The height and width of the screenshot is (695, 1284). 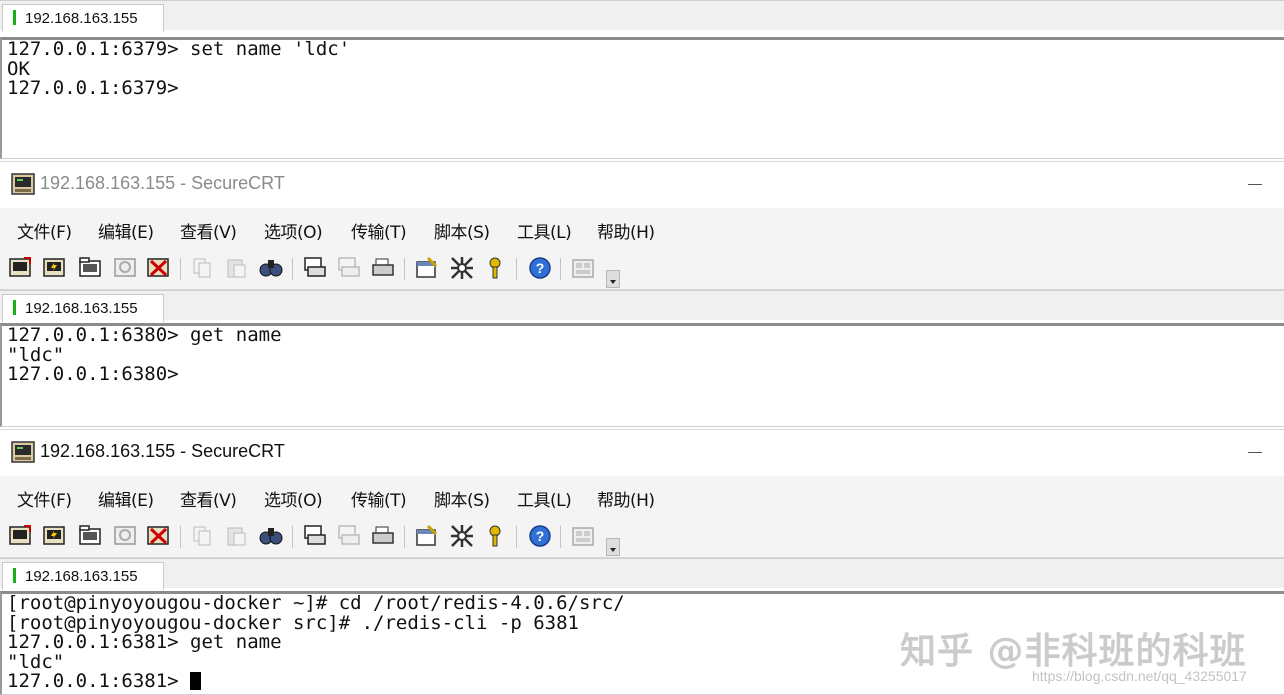 I want to click on terminal-prompt: 127.0.0.1:6381>, so click(x=99, y=681).